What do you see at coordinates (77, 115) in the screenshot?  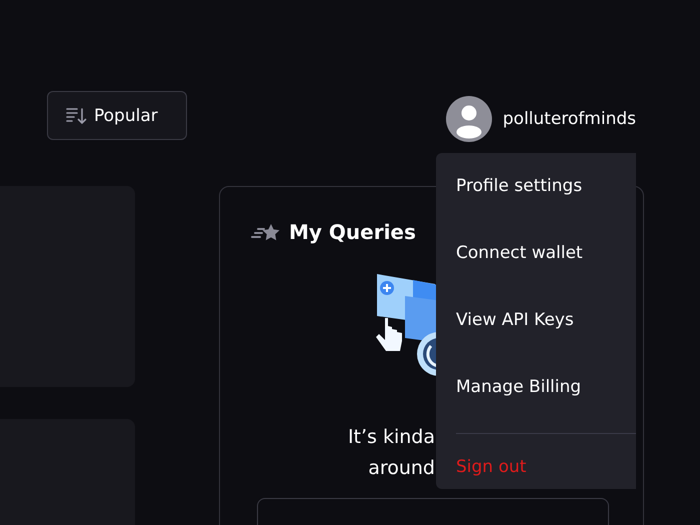 I see `sort-icon` at bounding box center [77, 115].